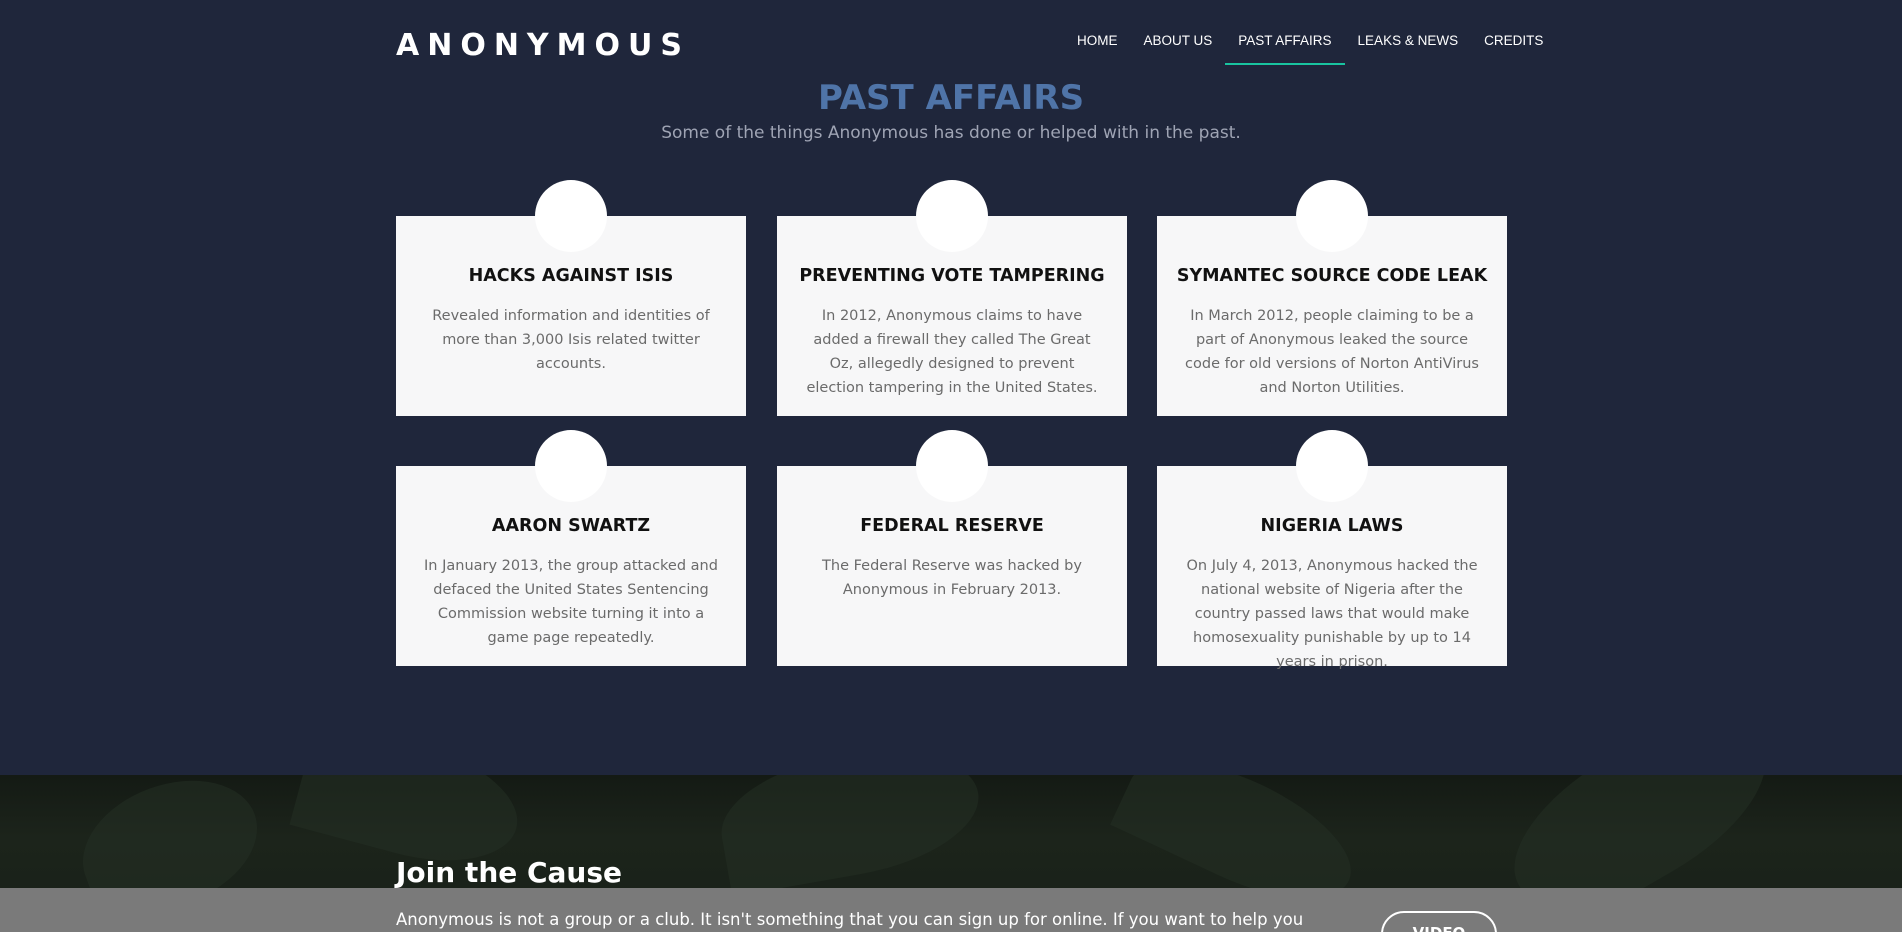 The height and width of the screenshot is (932, 1902). What do you see at coordinates (1439, 921) in the screenshot?
I see `video-button: VIDEO` at bounding box center [1439, 921].